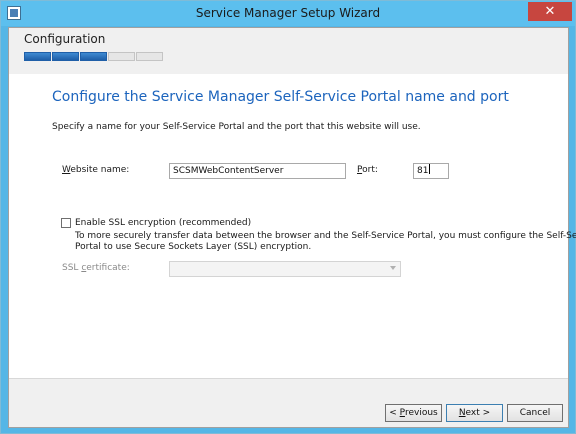  I want to click on next-button: Next >, so click(474, 413).